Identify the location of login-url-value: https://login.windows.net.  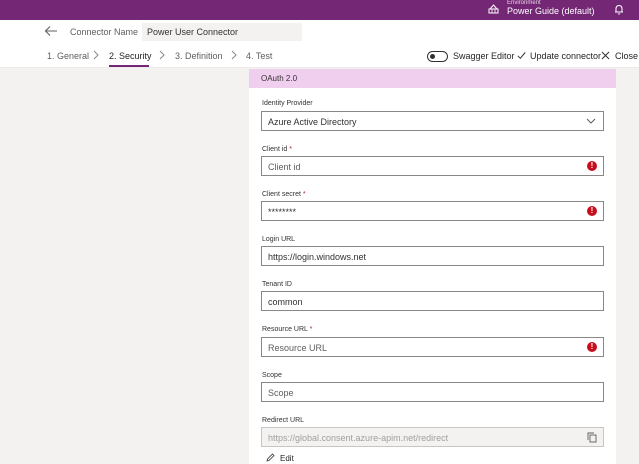
(317, 257).